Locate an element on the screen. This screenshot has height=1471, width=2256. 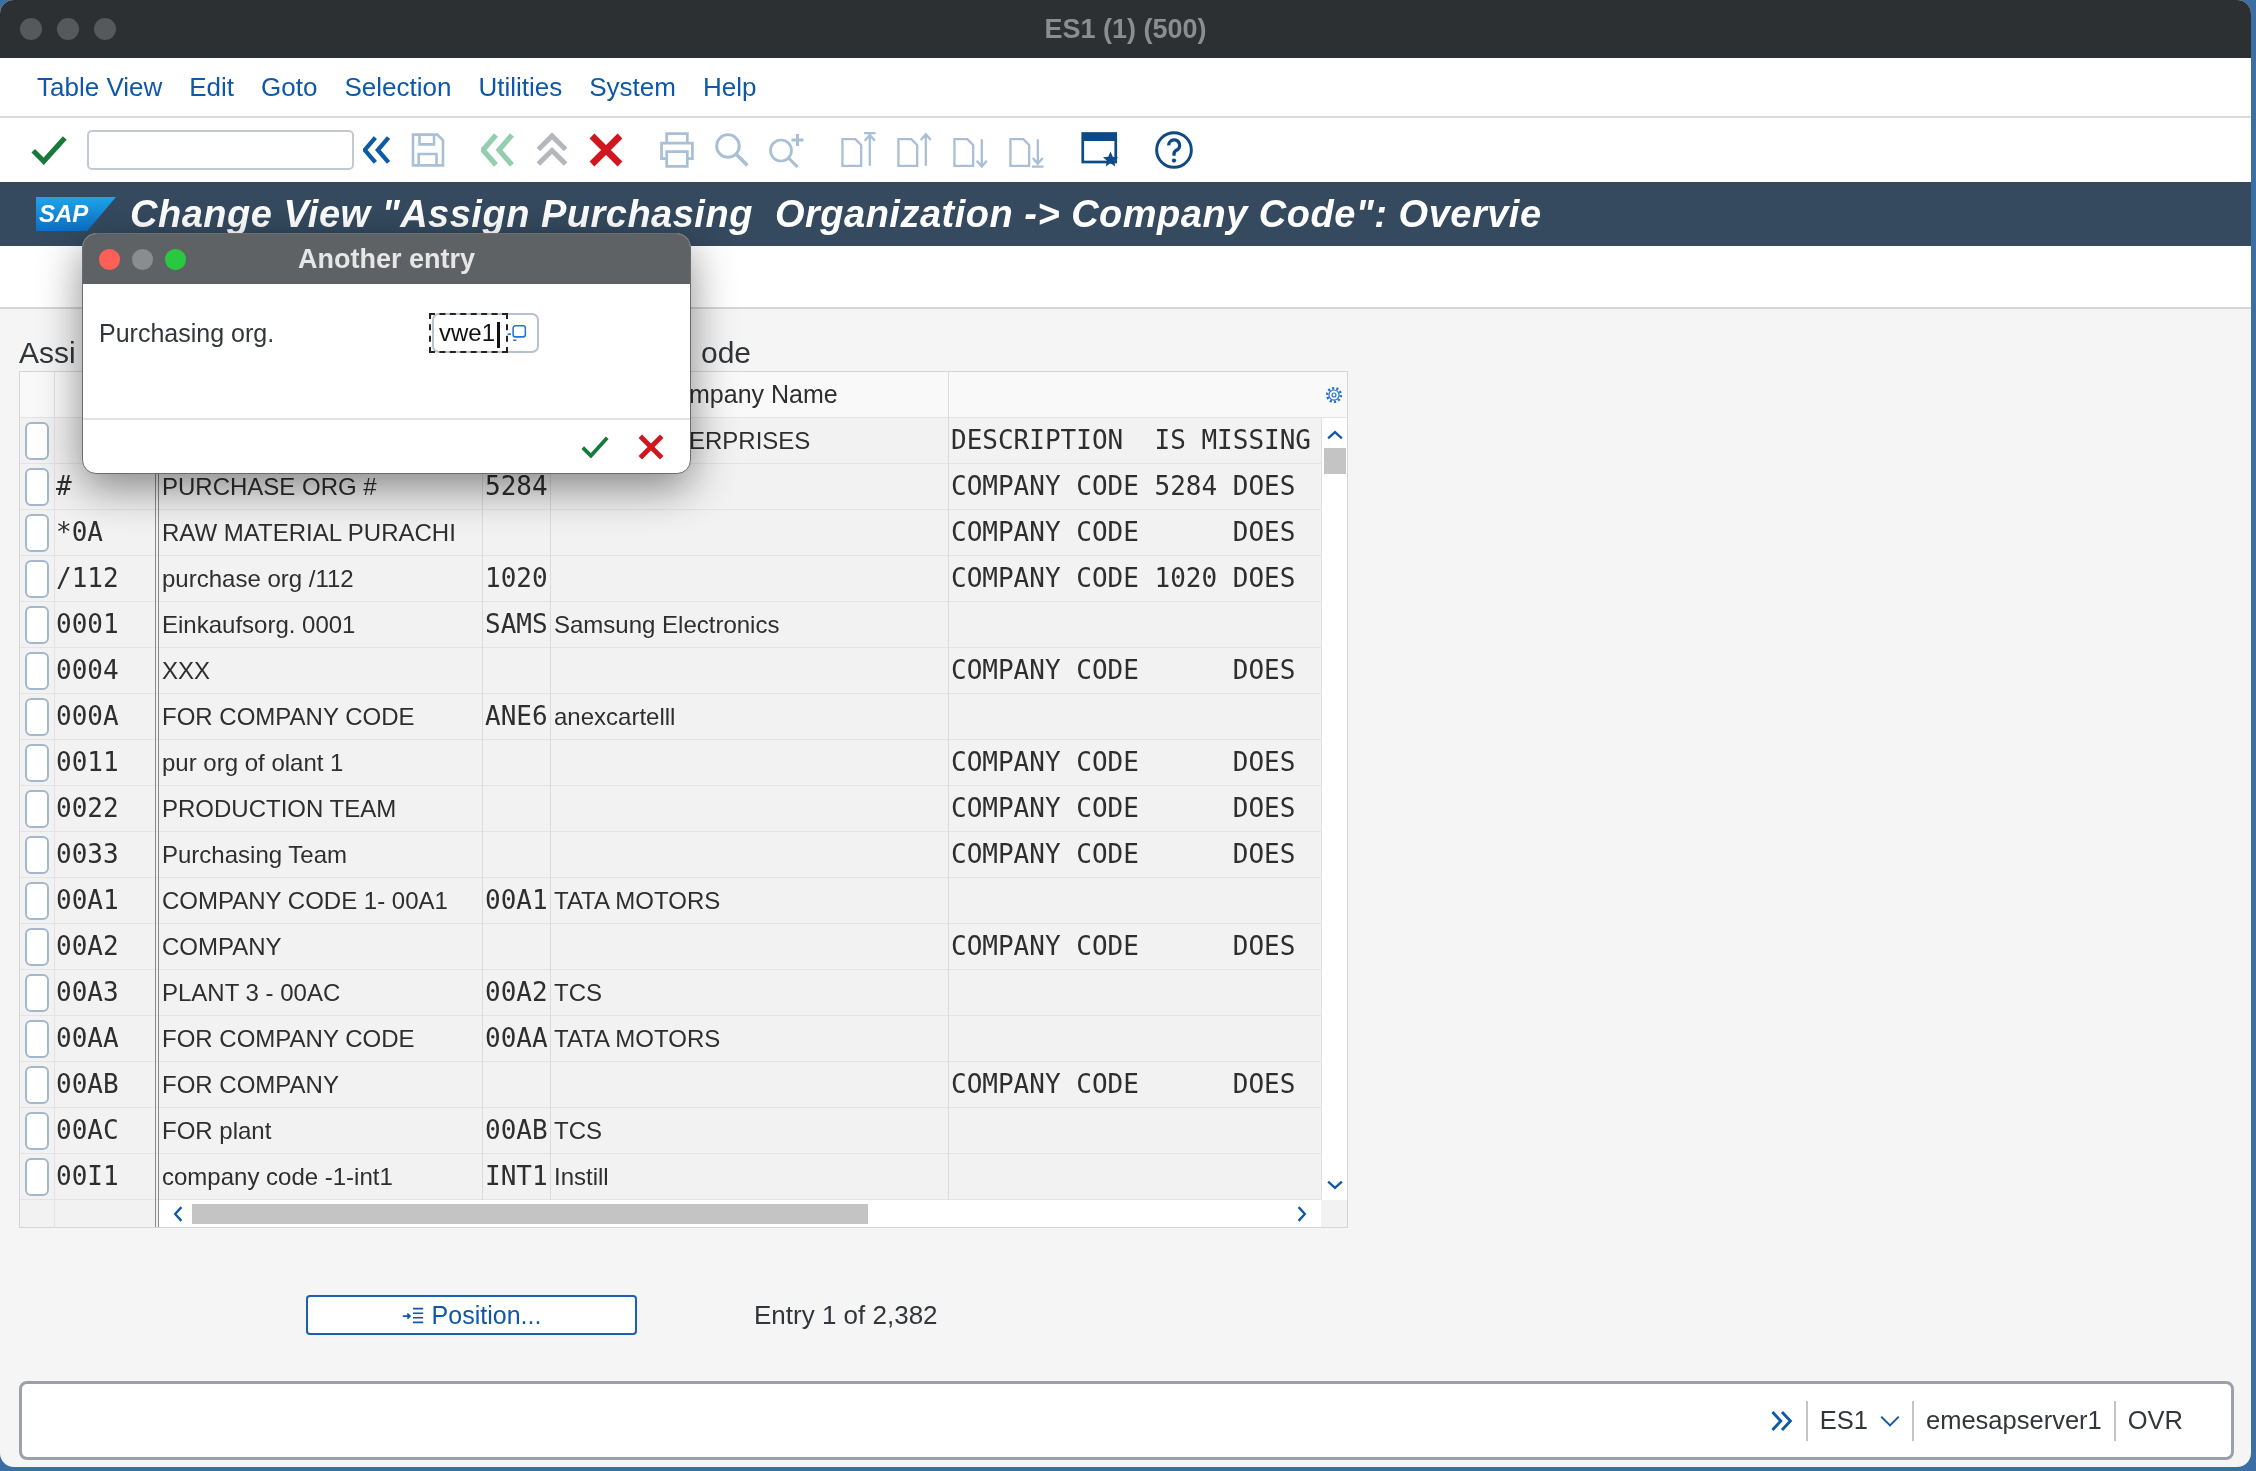
table-cell-text: FOR plant is located at coordinates (217, 1131).